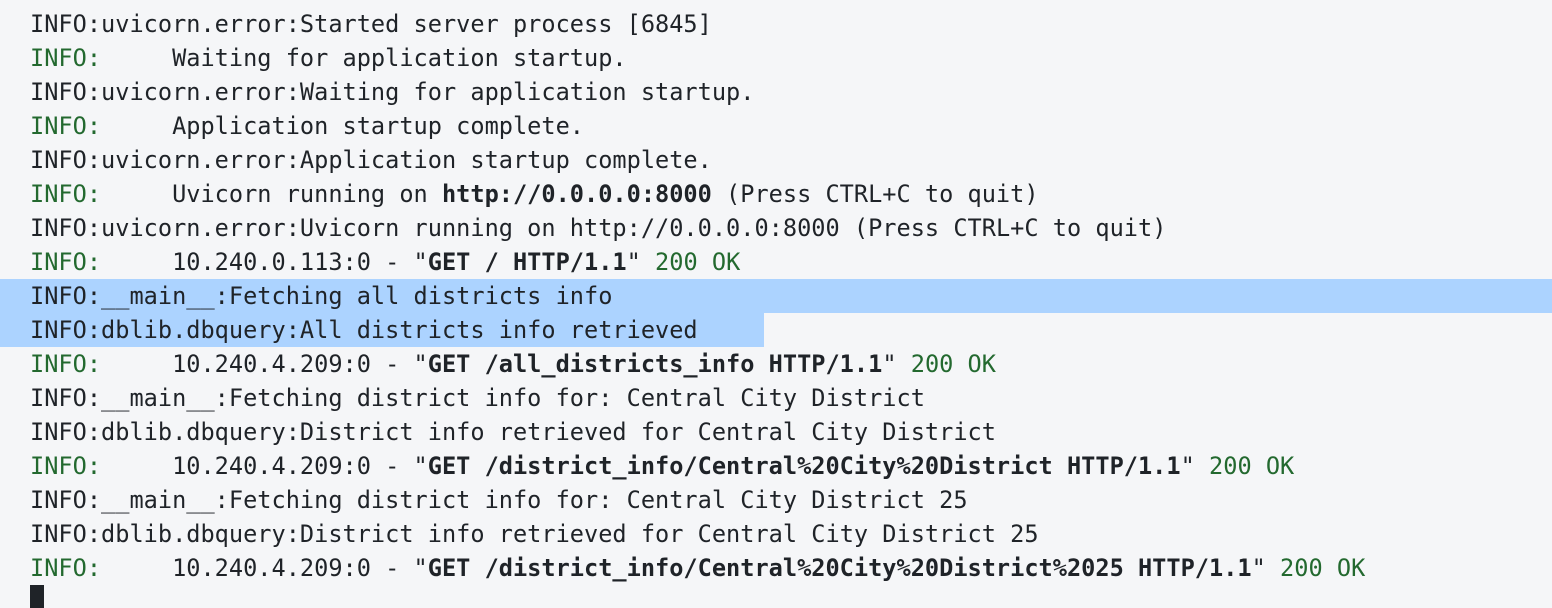 The width and height of the screenshot is (1552, 608). Describe the element at coordinates (527, 262) in the screenshot. I see `http-request: GET / HTTP/1.1` at that location.